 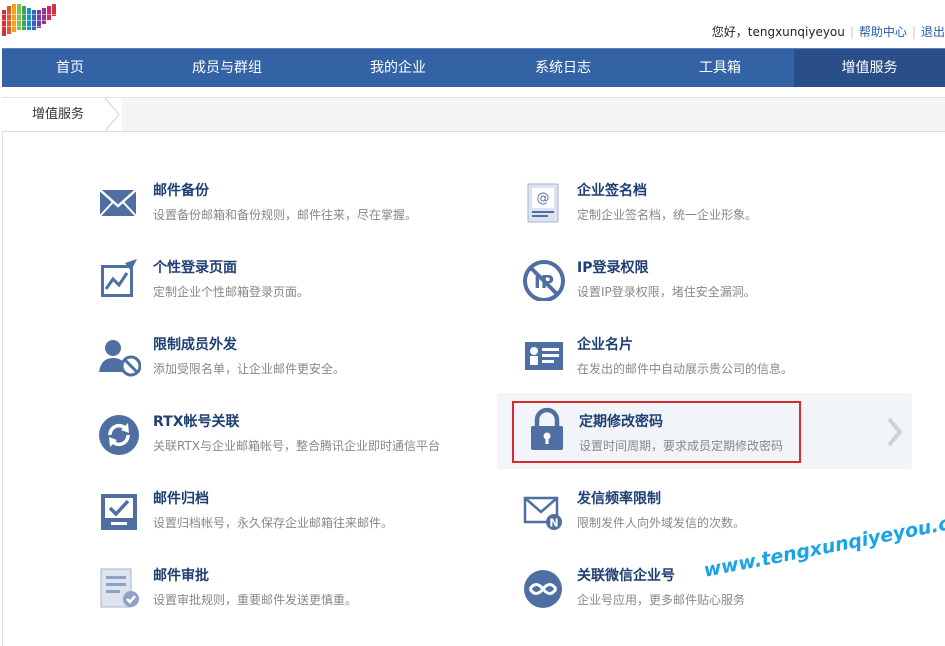 I want to click on service-title: 个性登录页面, so click(x=195, y=268).